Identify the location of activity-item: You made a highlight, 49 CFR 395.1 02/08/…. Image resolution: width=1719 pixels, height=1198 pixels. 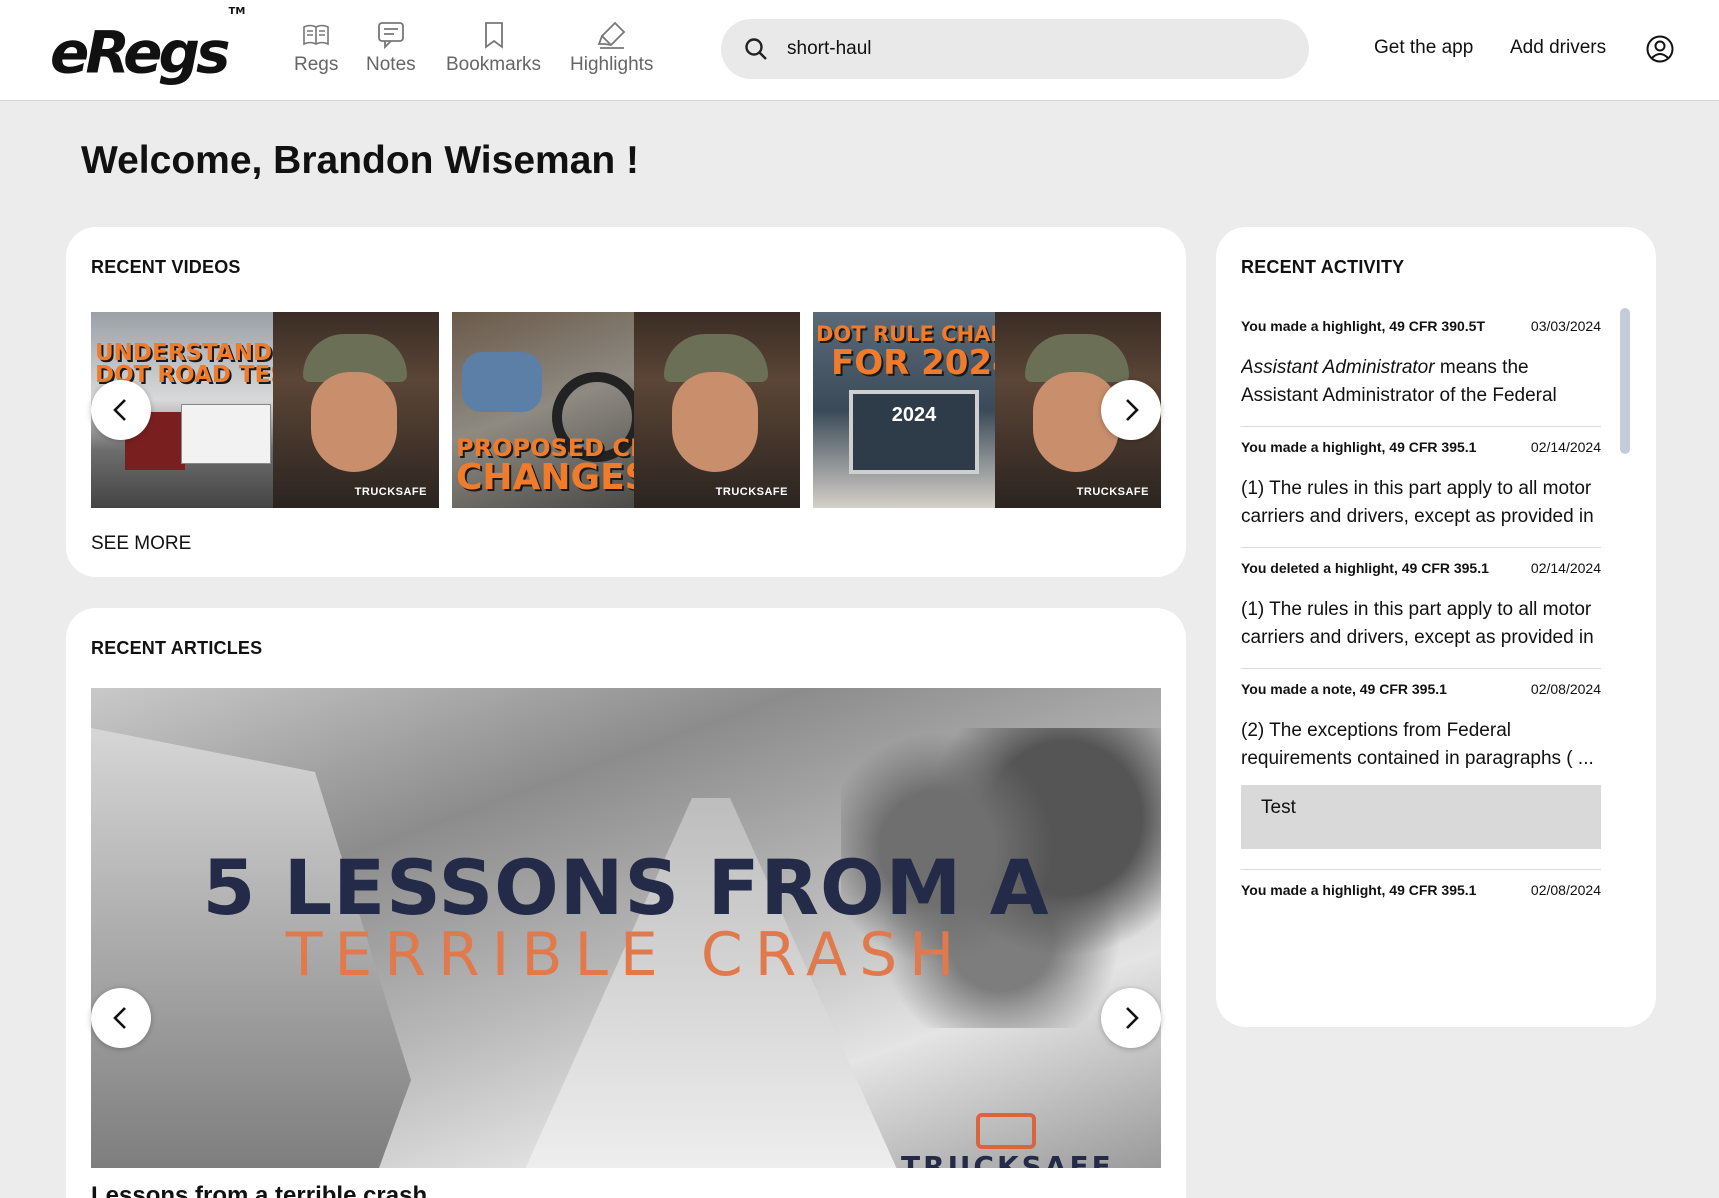
(1421, 884).